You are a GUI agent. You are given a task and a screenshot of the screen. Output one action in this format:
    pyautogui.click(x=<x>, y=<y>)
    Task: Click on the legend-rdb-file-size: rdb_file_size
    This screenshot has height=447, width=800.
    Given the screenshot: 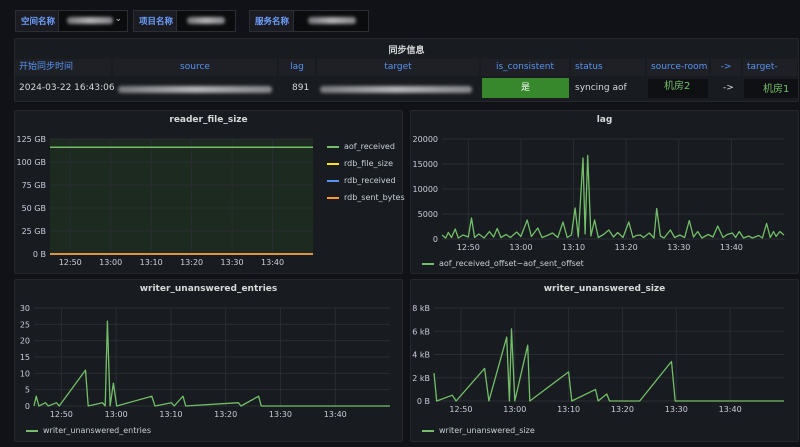 What is the action you would take?
    pyautogui.click(x=360, y=163)
    